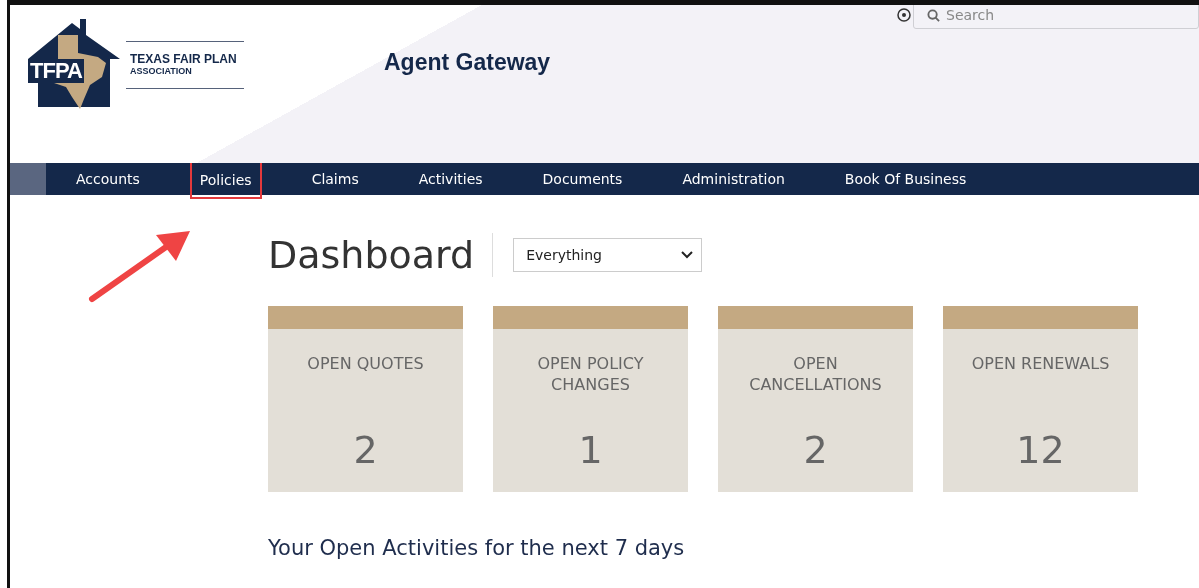  What do you see at coordinates (687, 255) in the screenshot?
I see `chevron-down-icon` at bounding box center [687, 255].